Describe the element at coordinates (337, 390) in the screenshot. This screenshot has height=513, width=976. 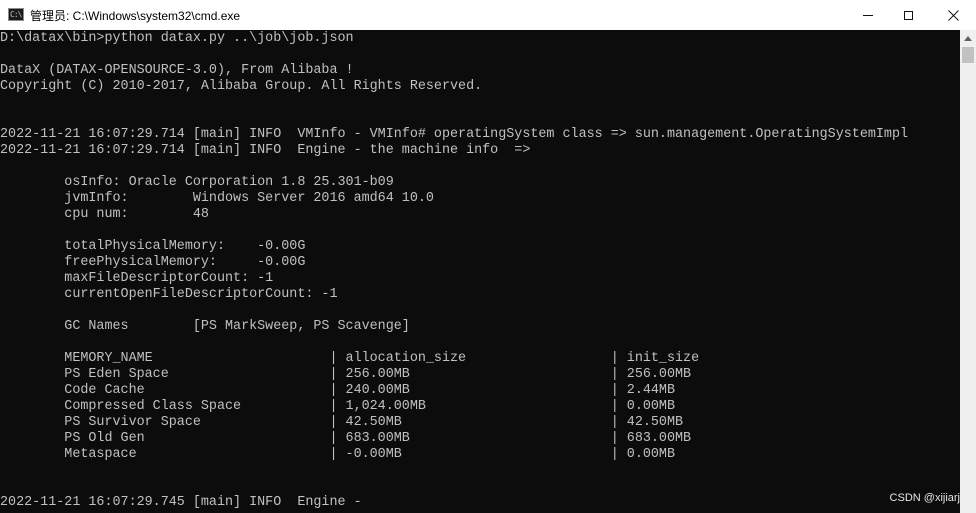
I see `console-line: Code Cache | 240.00MB | 2.44MB` at that location.